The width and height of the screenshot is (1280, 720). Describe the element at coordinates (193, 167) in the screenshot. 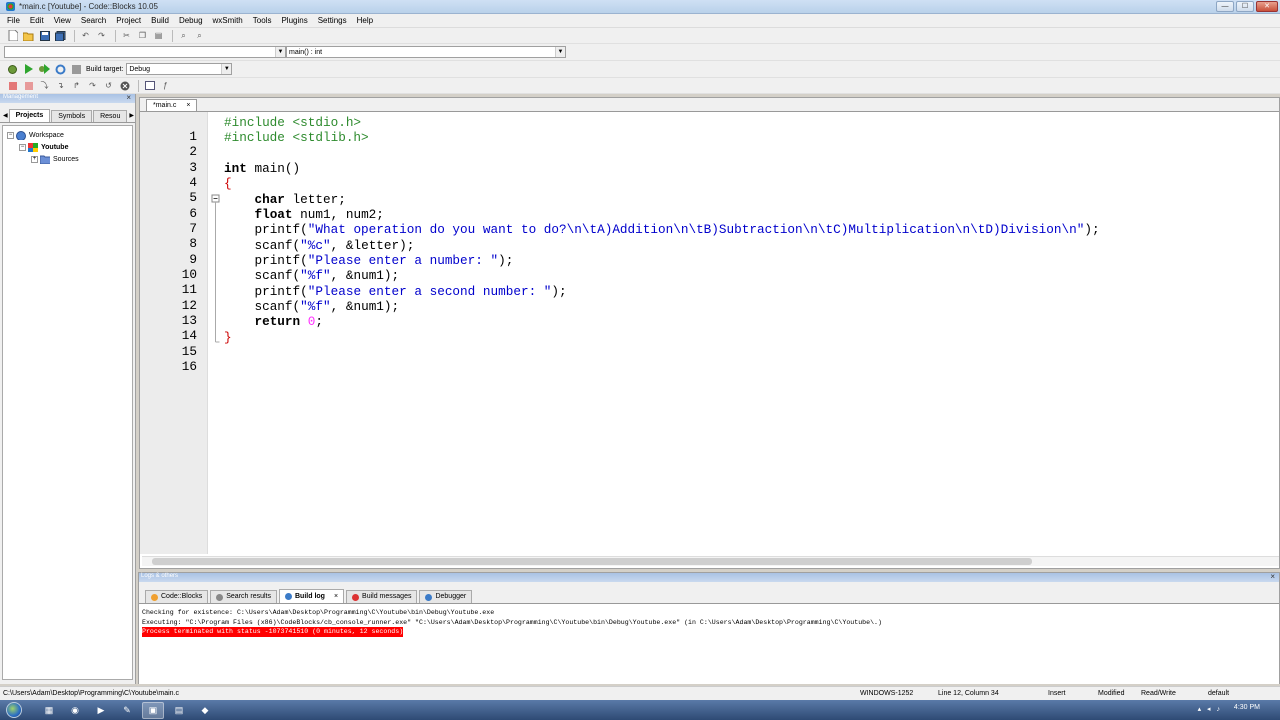

I see `line-number: 3` at that location.